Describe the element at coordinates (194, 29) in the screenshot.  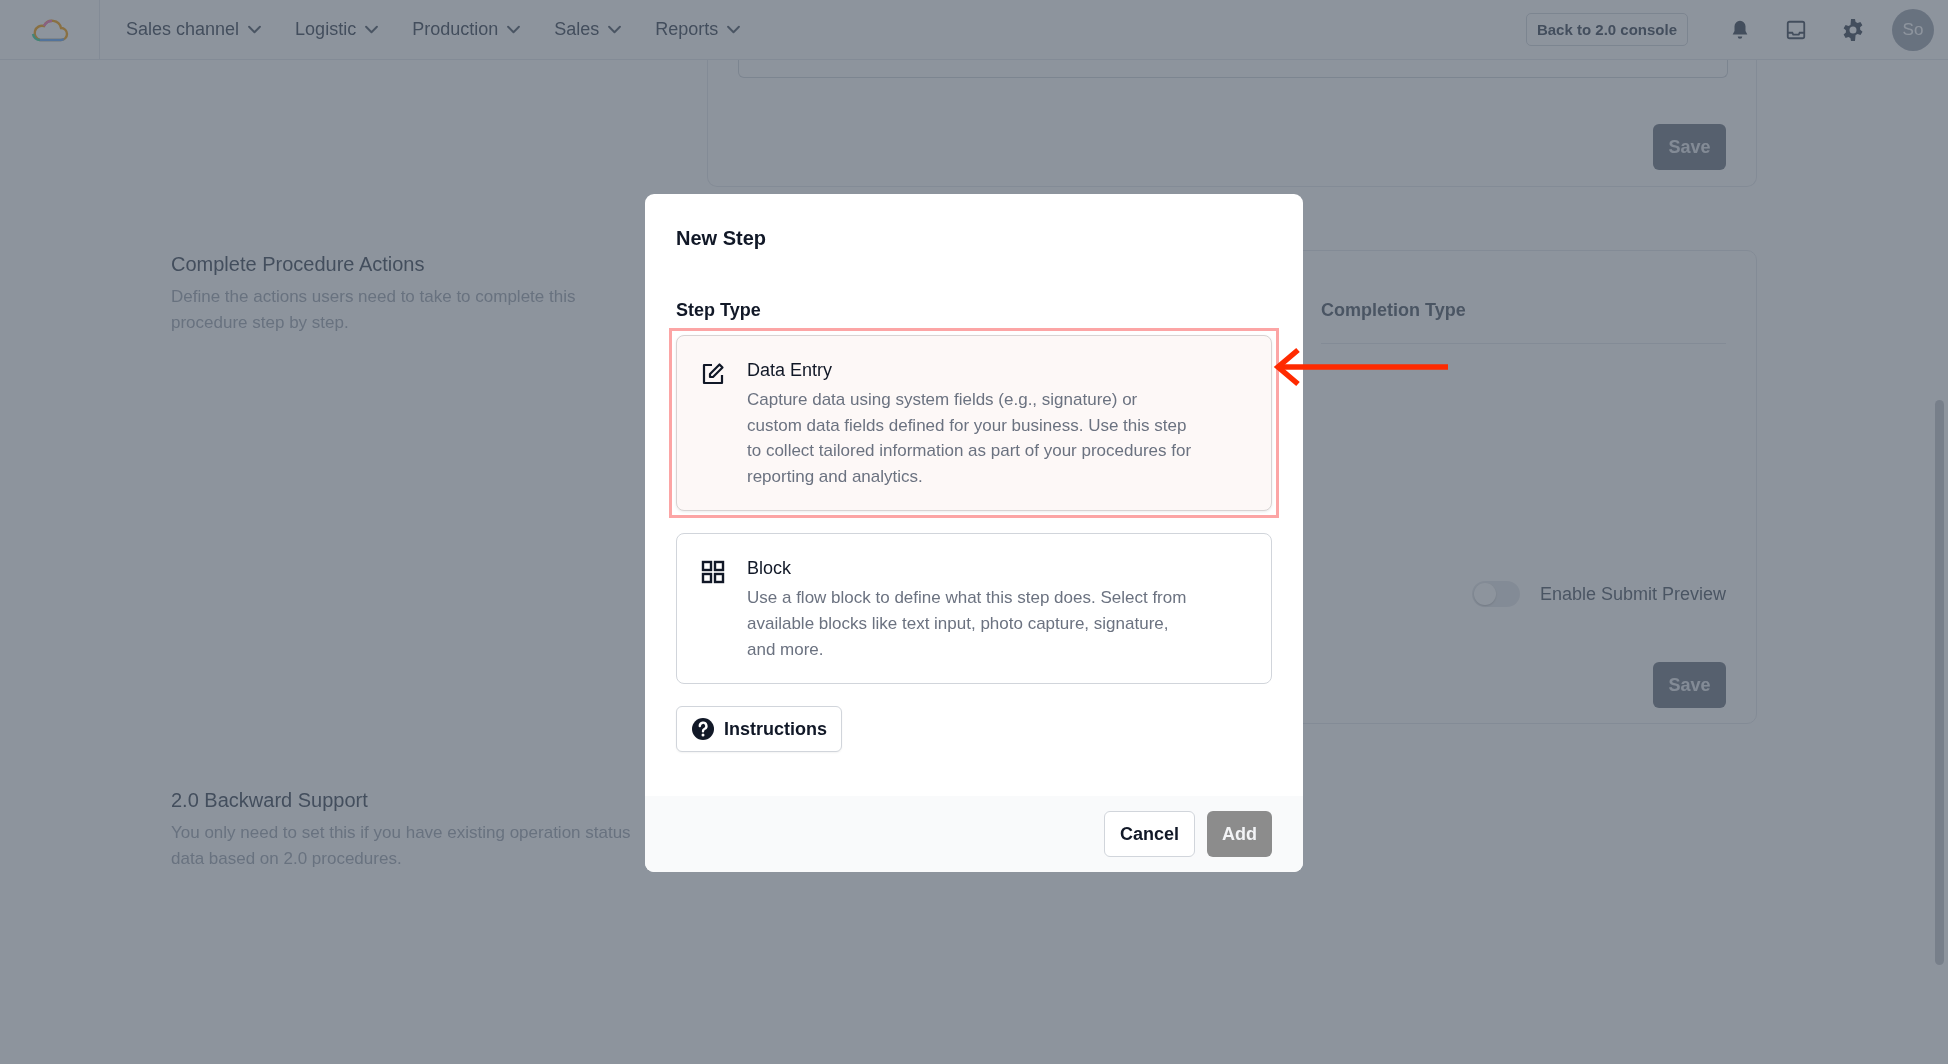
I see `nav-menu: Sales channel` at that location.